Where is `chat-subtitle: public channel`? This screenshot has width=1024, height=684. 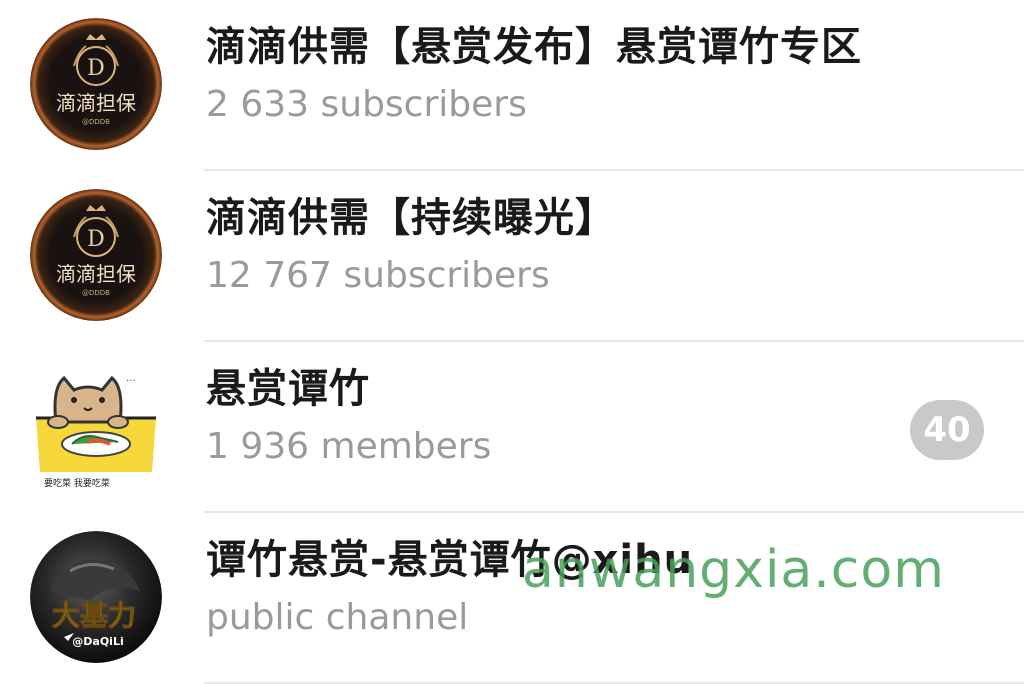 chat-subtitle: public channel is located at coordinates (337, 617).